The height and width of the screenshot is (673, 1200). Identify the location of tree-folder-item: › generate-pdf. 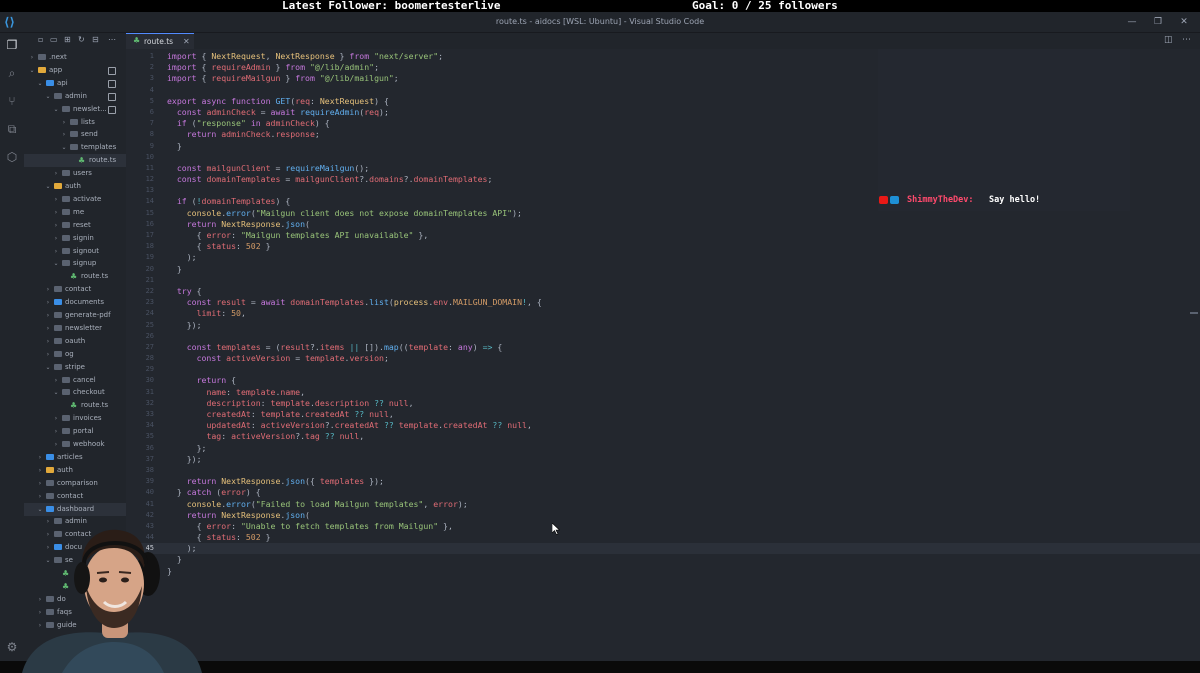
(75, 315).